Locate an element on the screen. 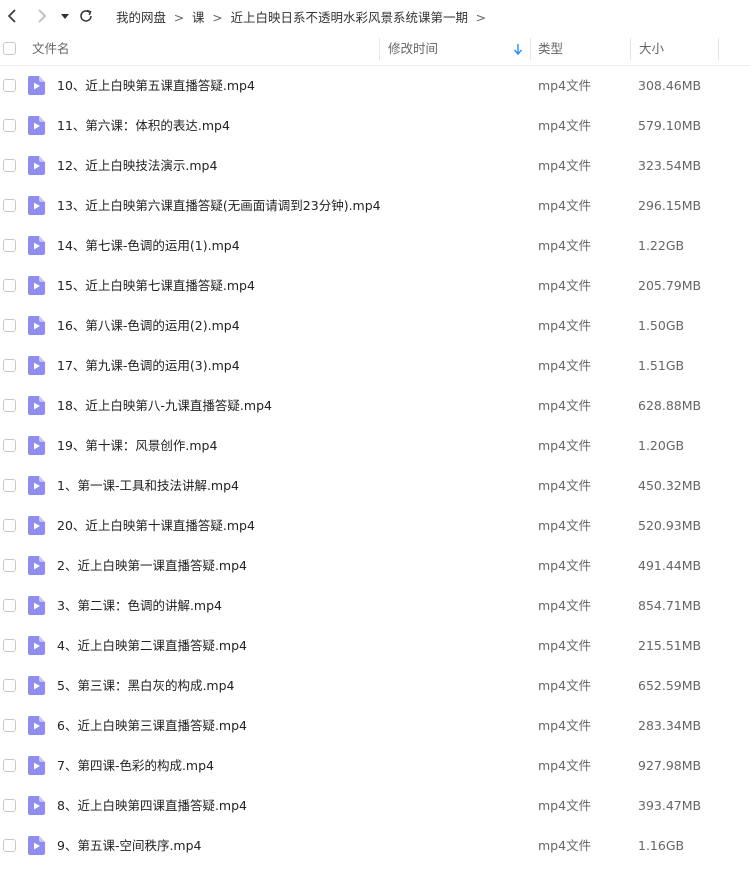 This screenshot has width=750, height=870. breadcrumb-root: 我的网盘 is located at coordinates (141, 17).